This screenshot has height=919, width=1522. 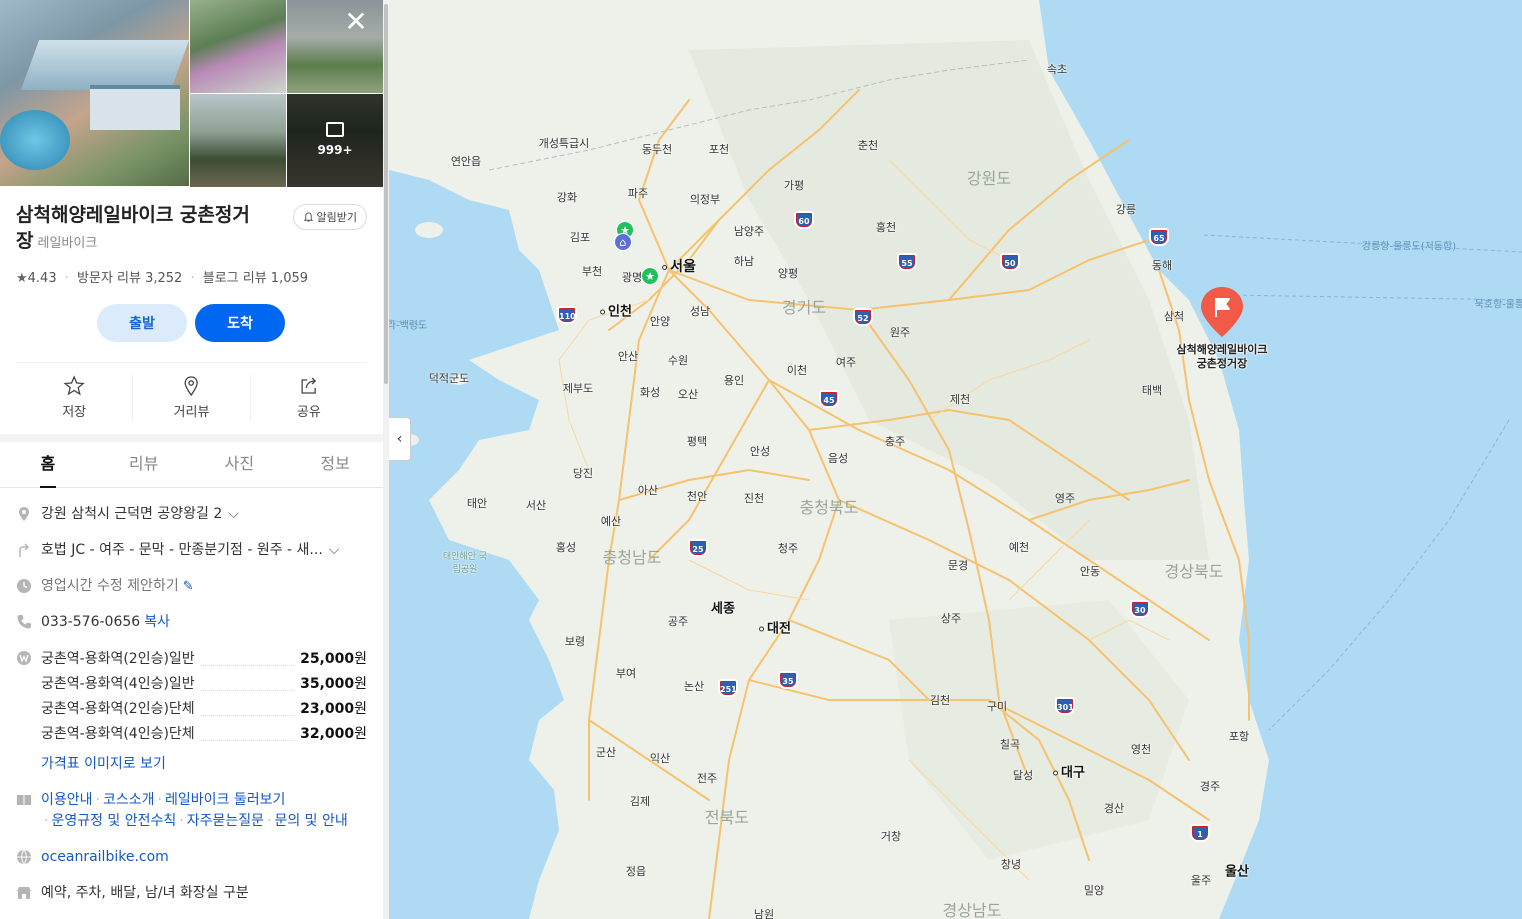 What do you see at coordinates (48, 465) in the screenshot?
I see `tab-home: 홈` at bounding box center [48, 465].